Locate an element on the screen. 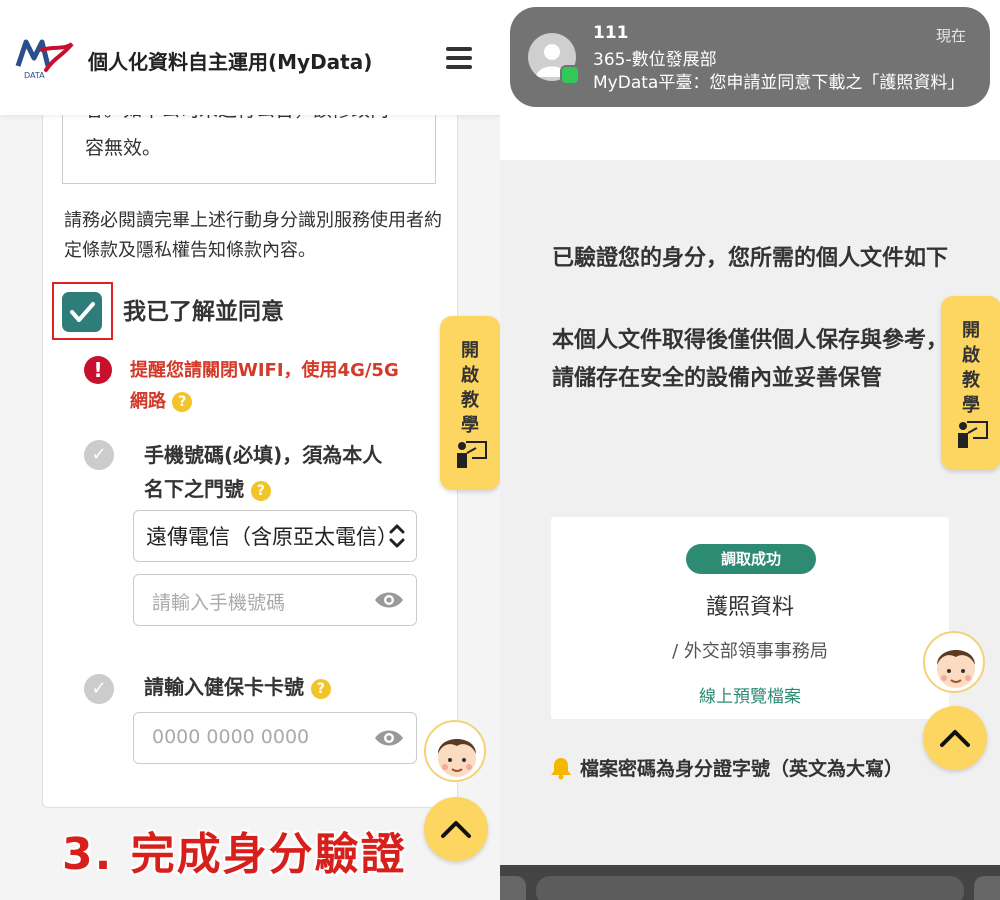  password-note: 檔案密碼為身分證字號（英文為大寫） is located at coordinates (742, 769).